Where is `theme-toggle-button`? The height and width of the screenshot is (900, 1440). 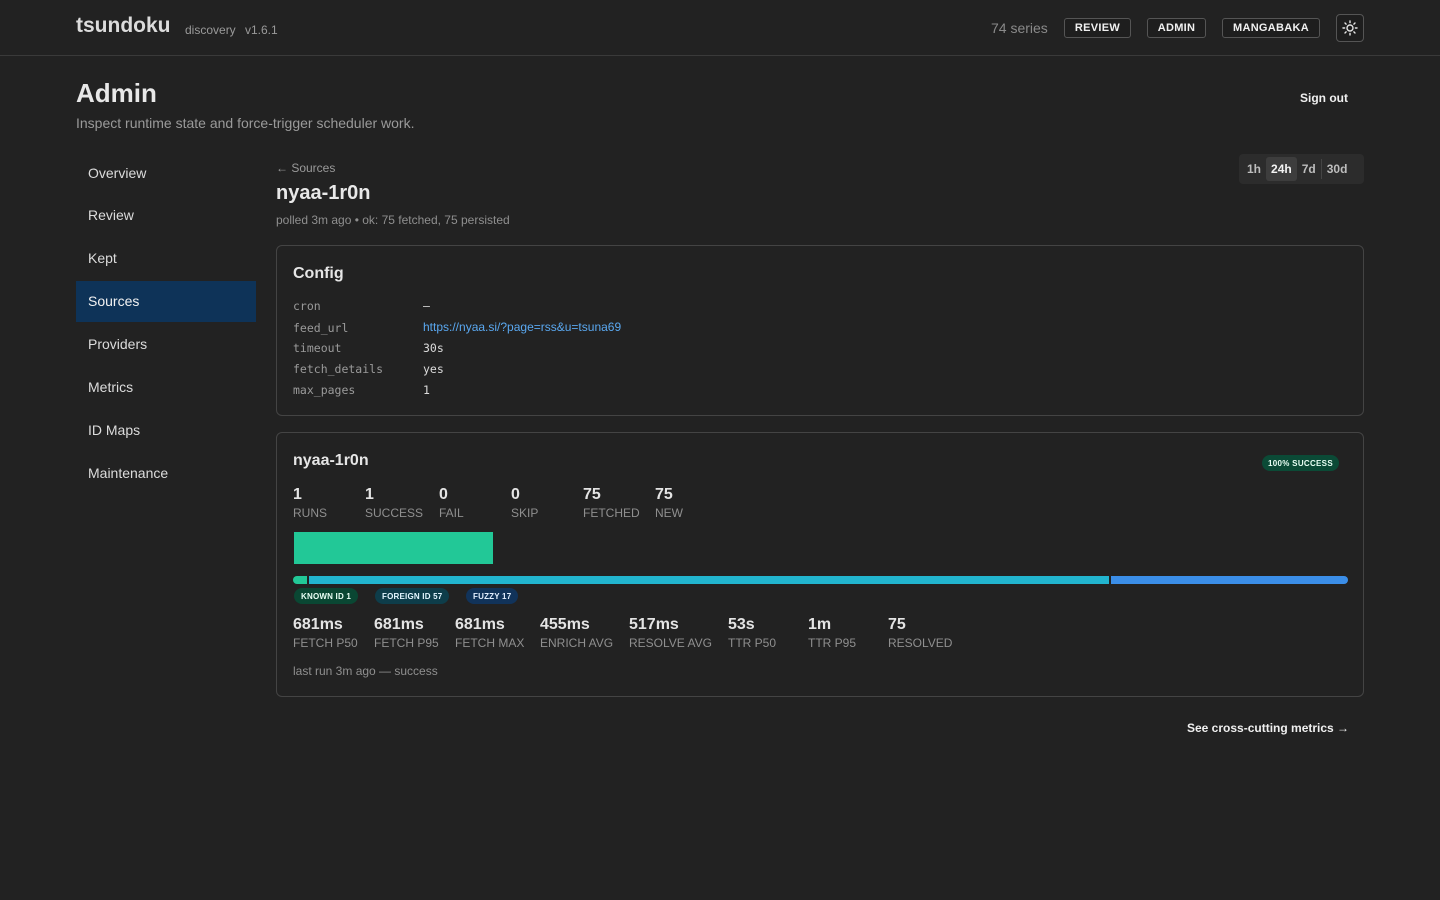
theme-toggle-button is located at coordinates (1350, 28).